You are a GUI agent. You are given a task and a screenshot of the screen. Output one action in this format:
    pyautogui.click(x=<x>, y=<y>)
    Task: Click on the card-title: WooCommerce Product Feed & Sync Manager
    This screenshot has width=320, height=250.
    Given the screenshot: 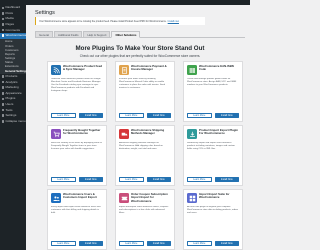 What is the action you would take?
    pyautogui.click(x=83, y=68)
    